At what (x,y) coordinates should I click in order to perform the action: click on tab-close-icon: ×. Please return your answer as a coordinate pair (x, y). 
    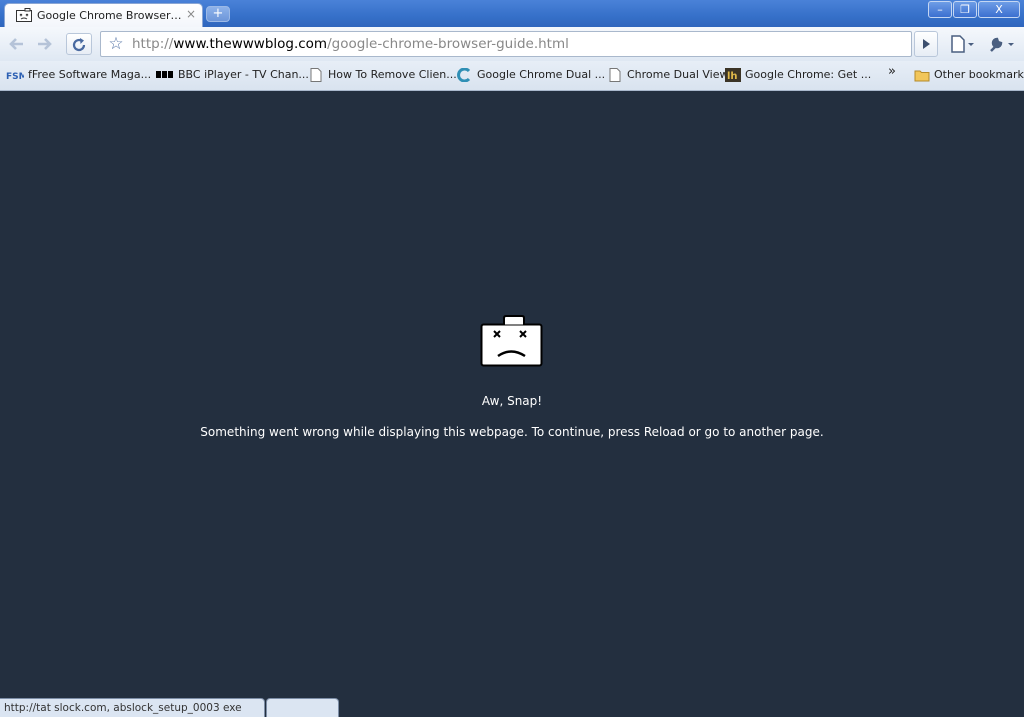
    Looking at the image, I should click on (192, 14).